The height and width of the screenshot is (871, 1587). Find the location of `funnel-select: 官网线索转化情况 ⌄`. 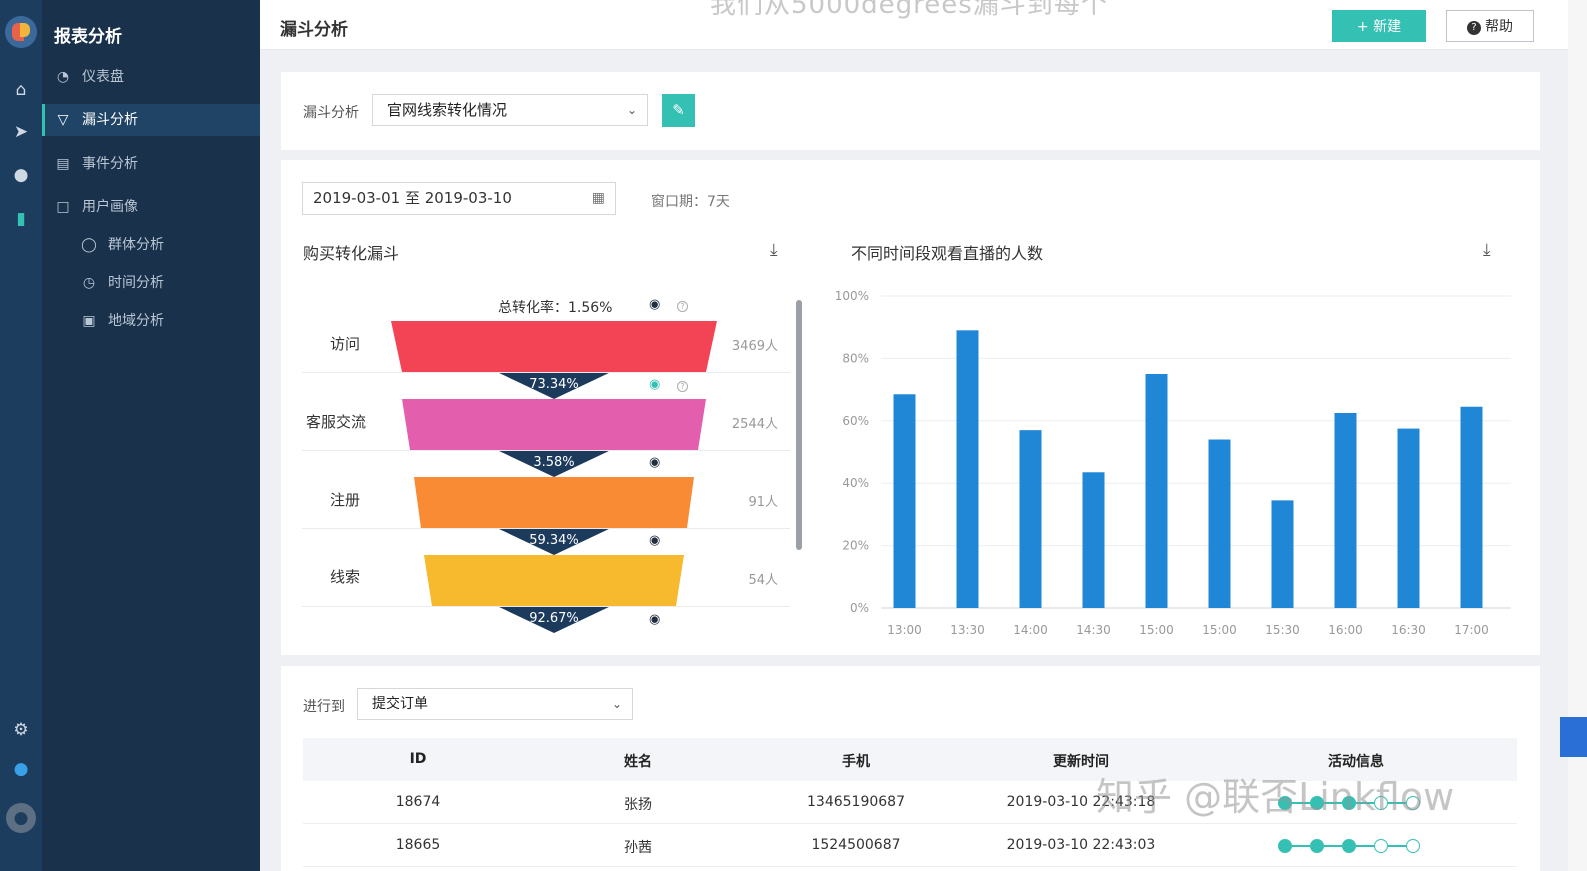

funnel-select: 官网线索转化情况 ⌄ is located at coordinates (510, 110).